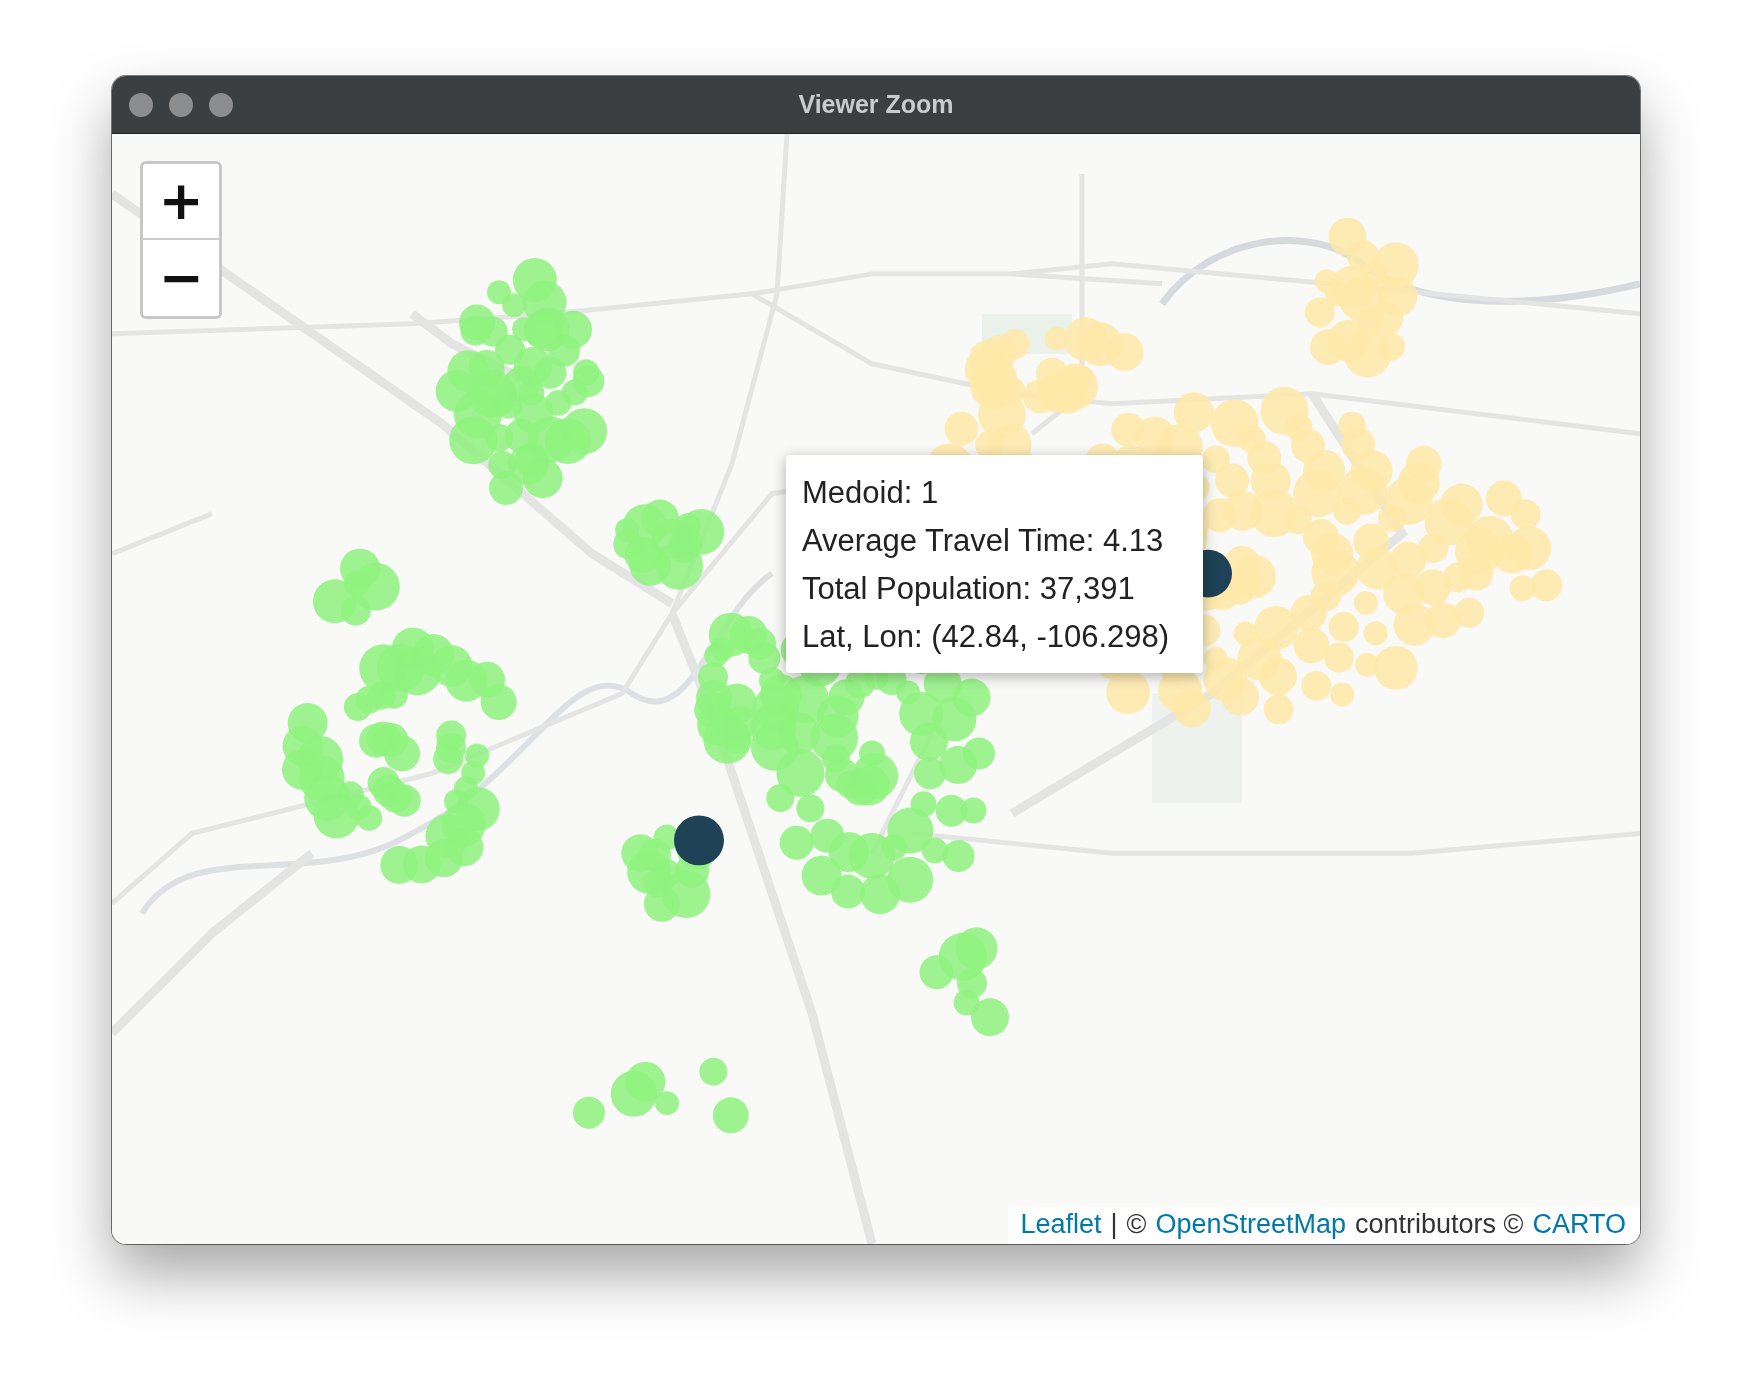 The height and width of the screenshot is (1392, 1752). I want to click on zoom-button, so click(221, 104).